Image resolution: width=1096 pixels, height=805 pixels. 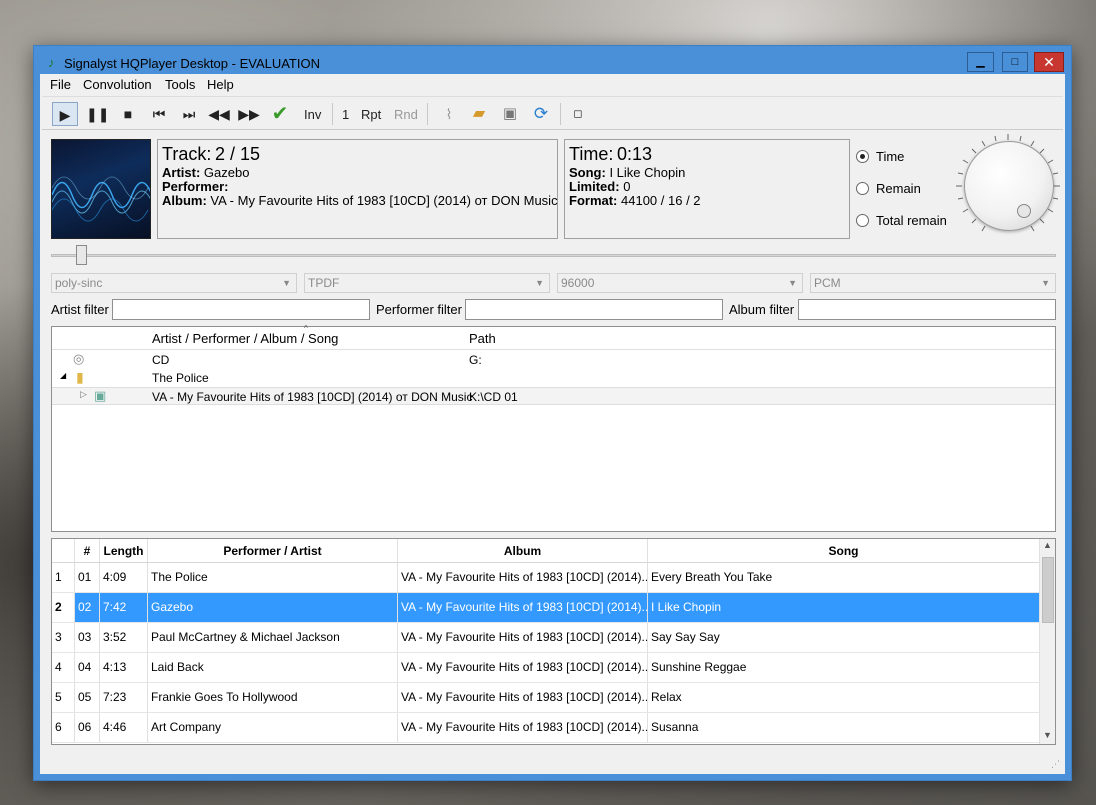 I want to click on table-cell-song: Relax, so click(x=666, y=697).